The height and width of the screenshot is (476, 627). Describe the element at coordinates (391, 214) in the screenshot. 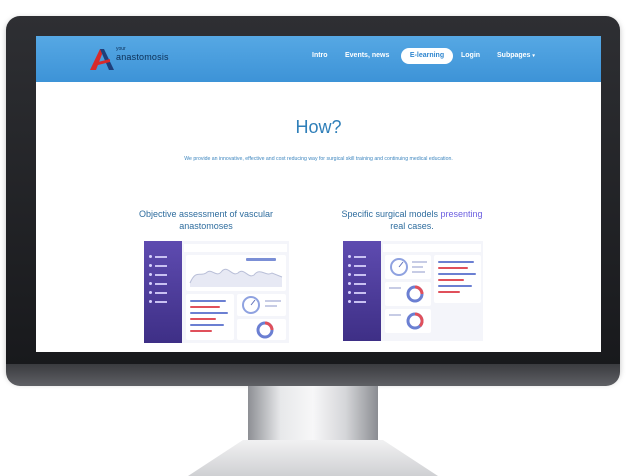

I see `feature-title-models-text: Specific surgical models` at that location.